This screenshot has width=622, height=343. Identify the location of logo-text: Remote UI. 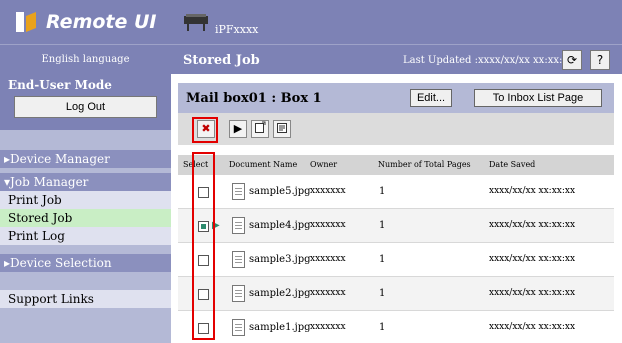
(101, 22).